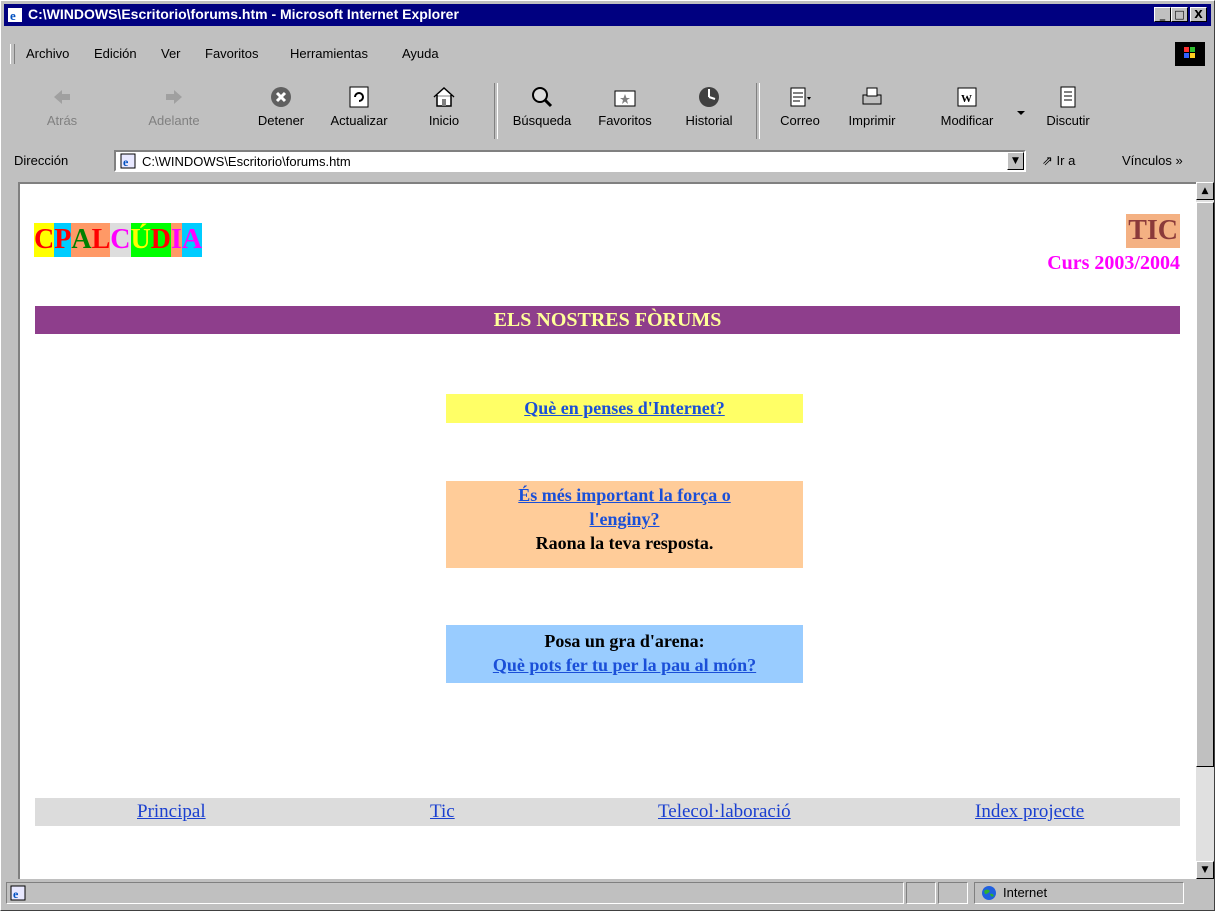 The width and height of the screenshot is (1215, 911). What do you see at coordinates (624, 519) in the screenshot?
I see `forum-link-strength-line2: l'enginy?` at bounding box center [624, 519].